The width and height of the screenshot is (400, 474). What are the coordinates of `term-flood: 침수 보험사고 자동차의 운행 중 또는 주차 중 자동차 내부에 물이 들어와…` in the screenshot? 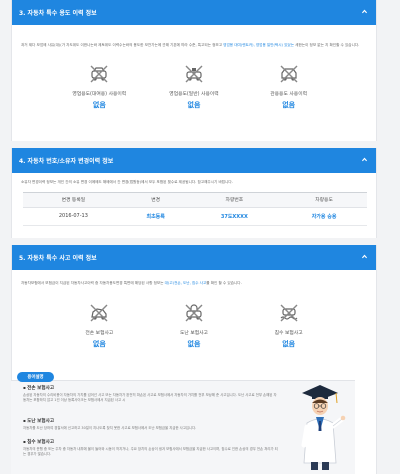 It's located at (150, 448).